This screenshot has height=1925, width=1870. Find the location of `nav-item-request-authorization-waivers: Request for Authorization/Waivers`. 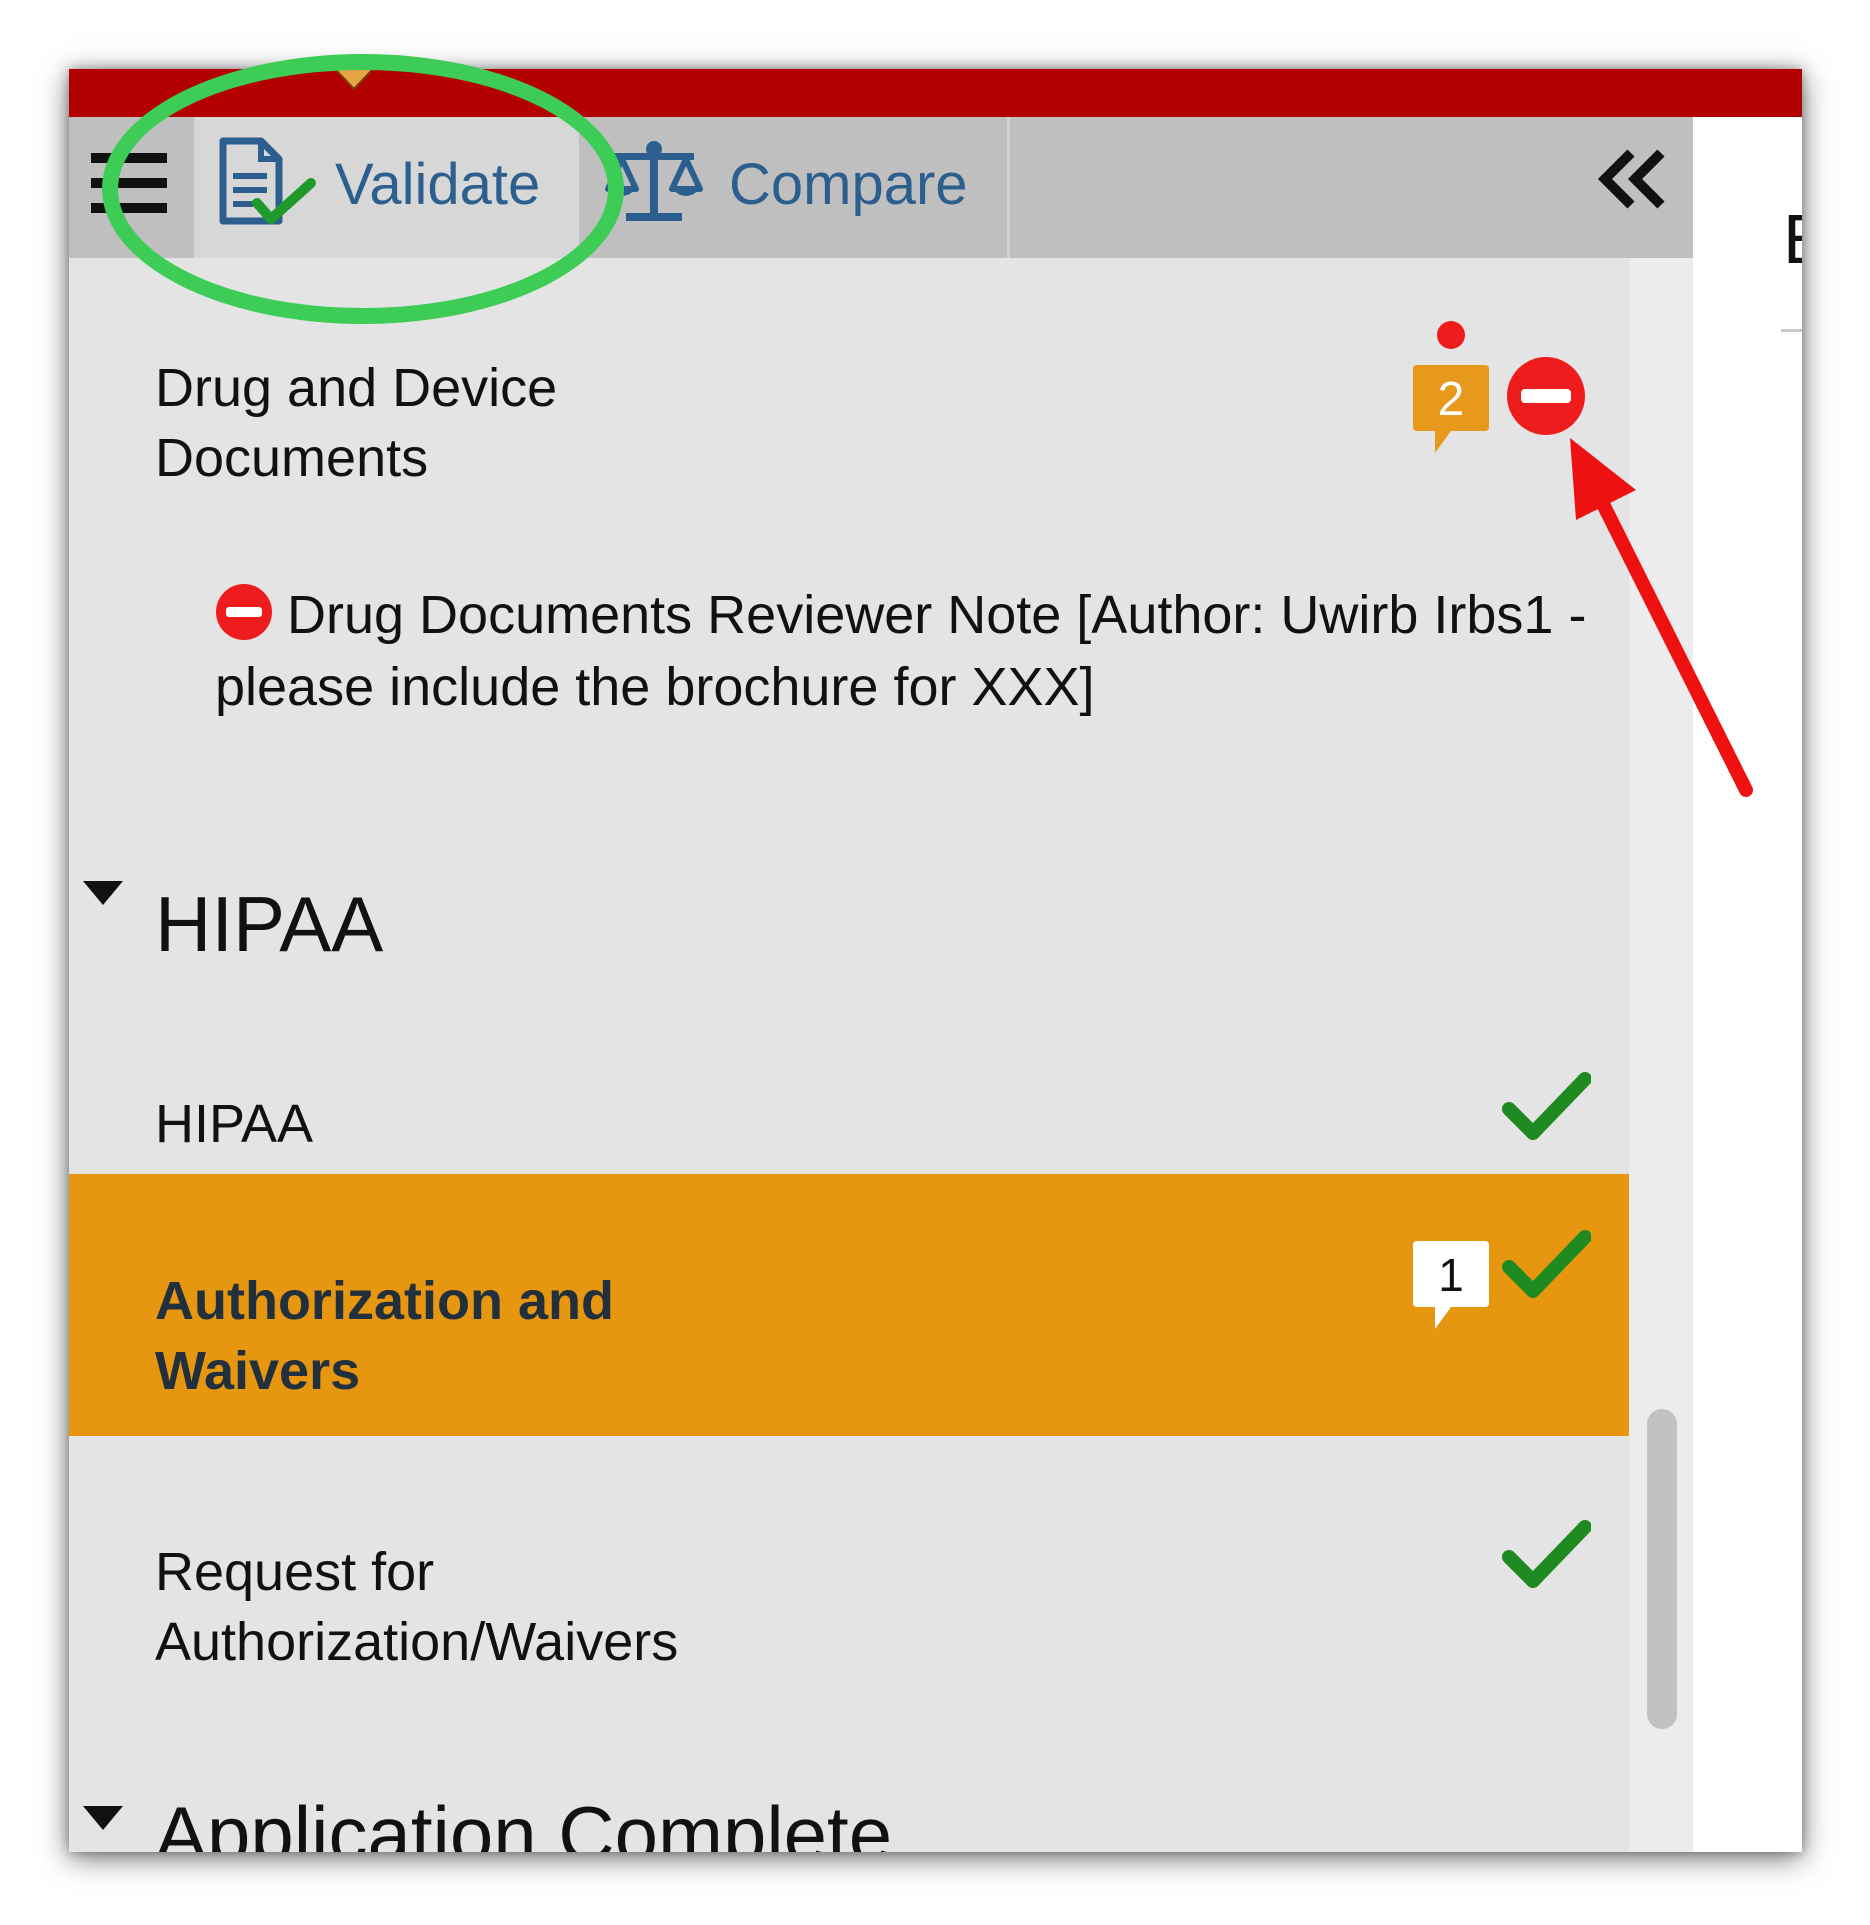

nav-item-request-authorization-waivers: Request for Authorization/Waivers is located at coordinates (416, 1607).